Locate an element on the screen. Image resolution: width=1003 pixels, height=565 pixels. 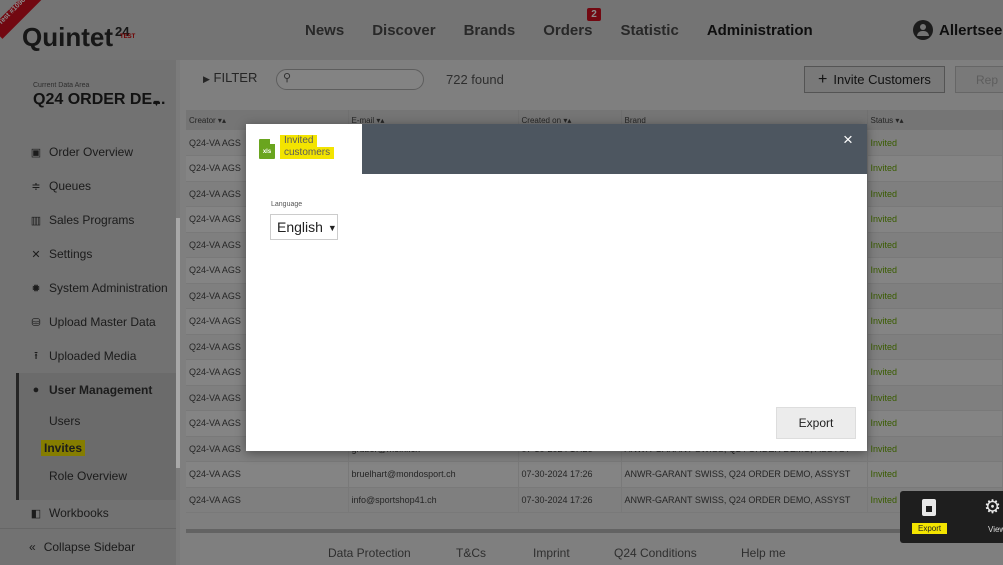
plus-icon: + is located at coordinates (823, 79).